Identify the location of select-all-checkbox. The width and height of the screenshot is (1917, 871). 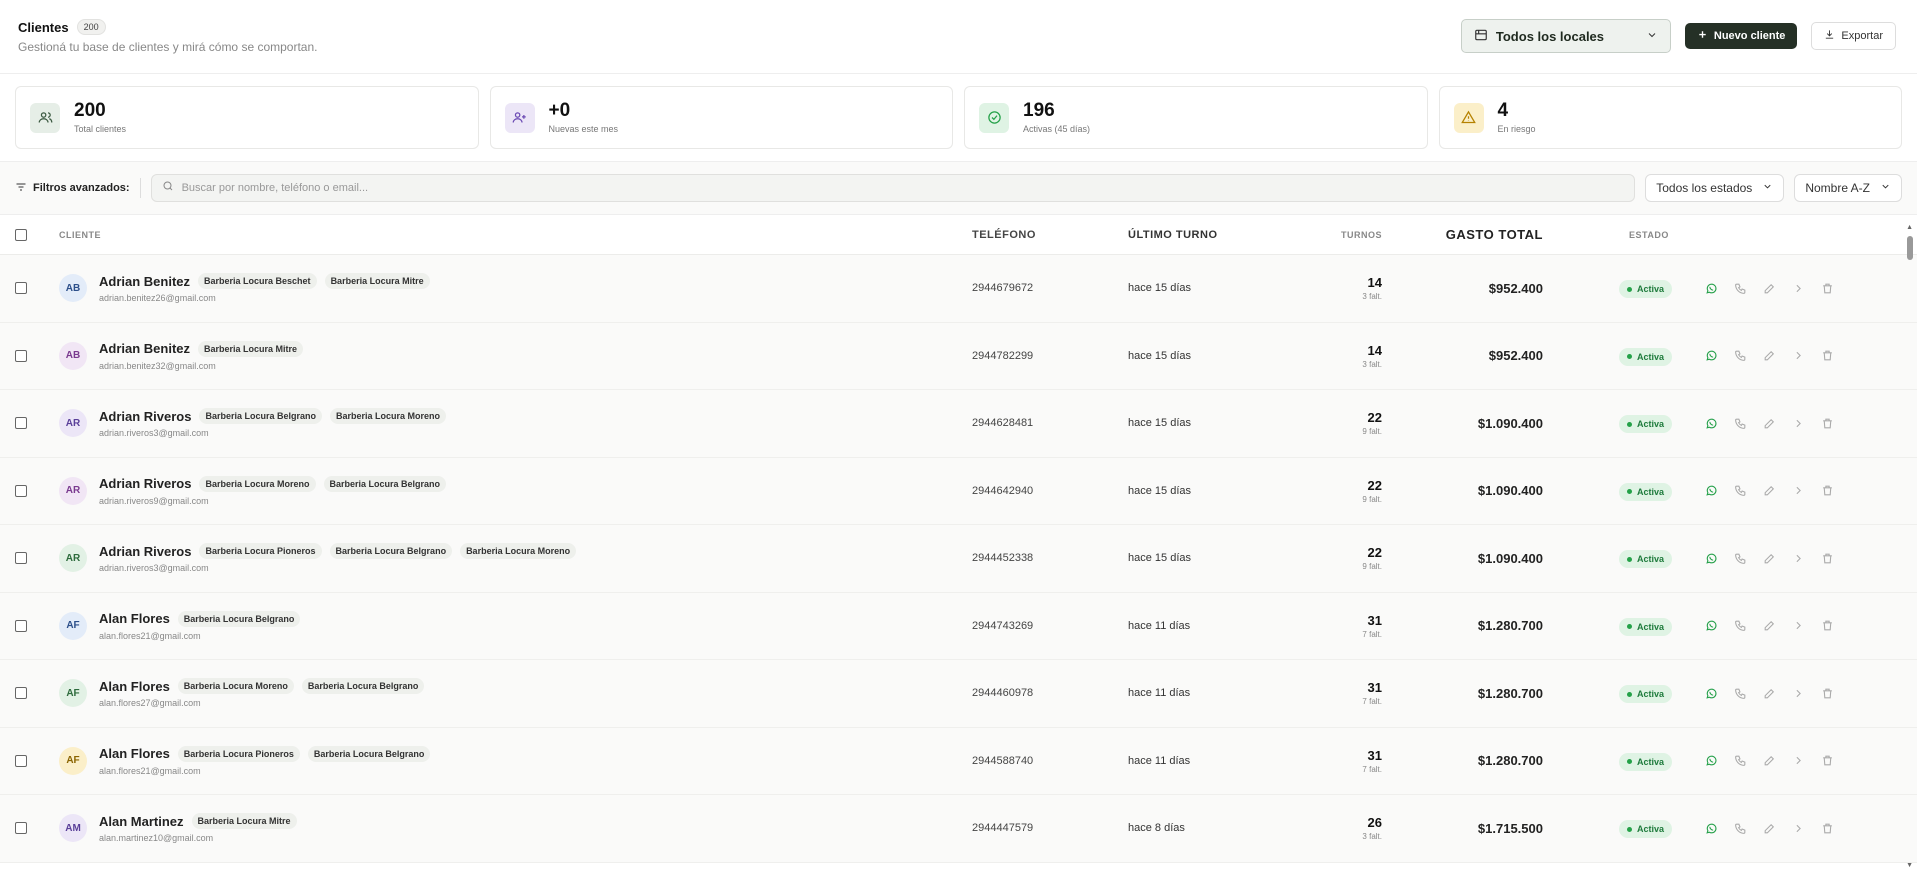
(21, 234).